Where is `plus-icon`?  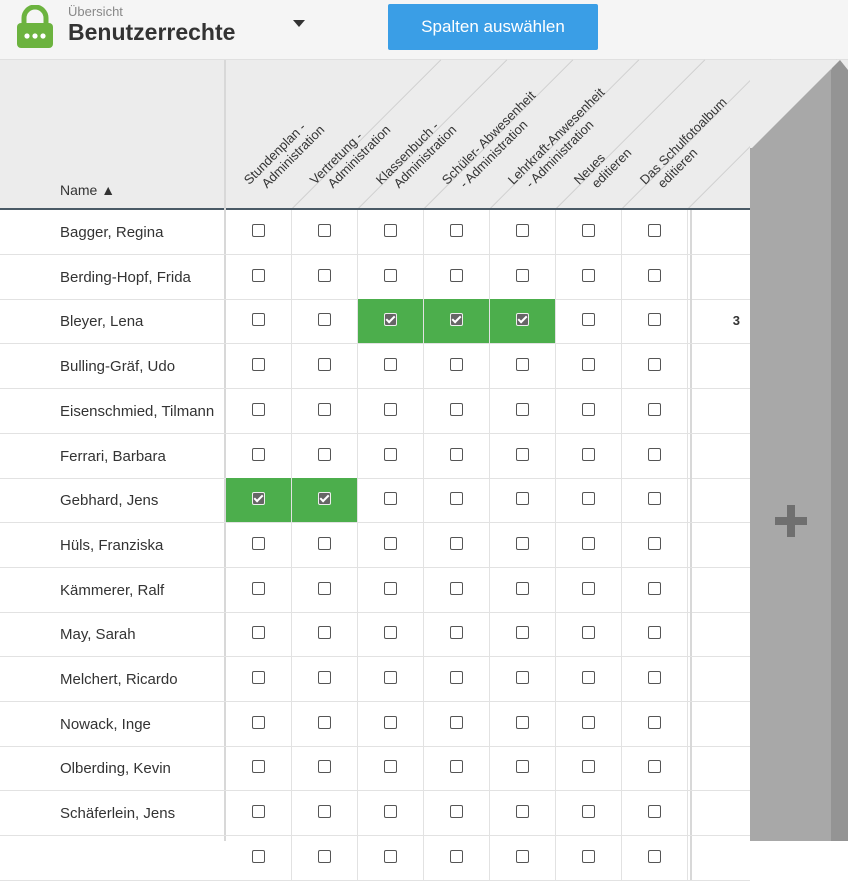 plus-icon is located at coordinates (791, 521).